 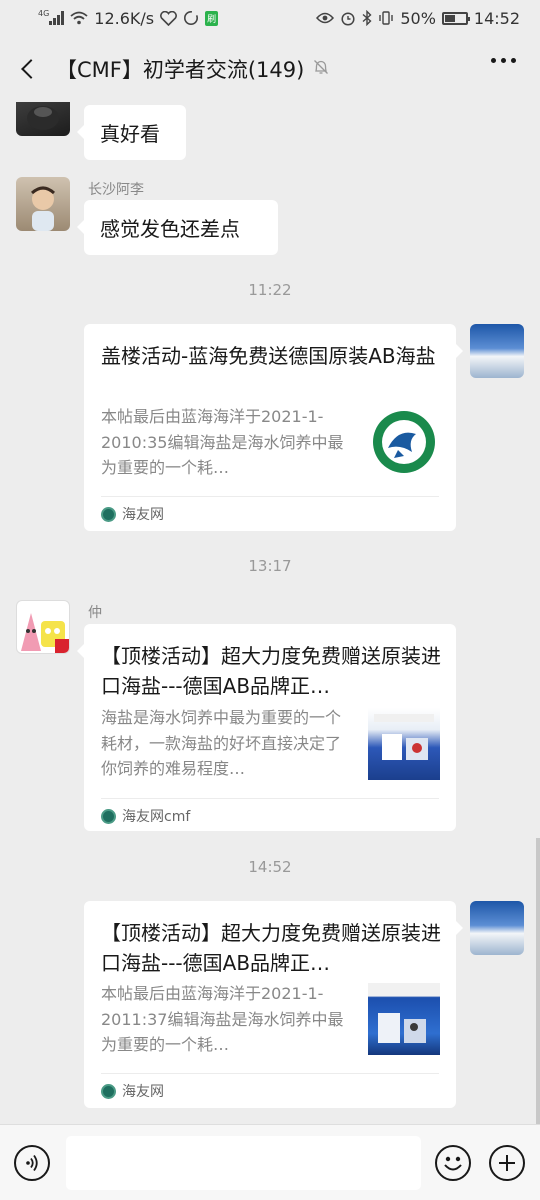 I want to click on timestamp: 11:22, so click(x=270, y=290).